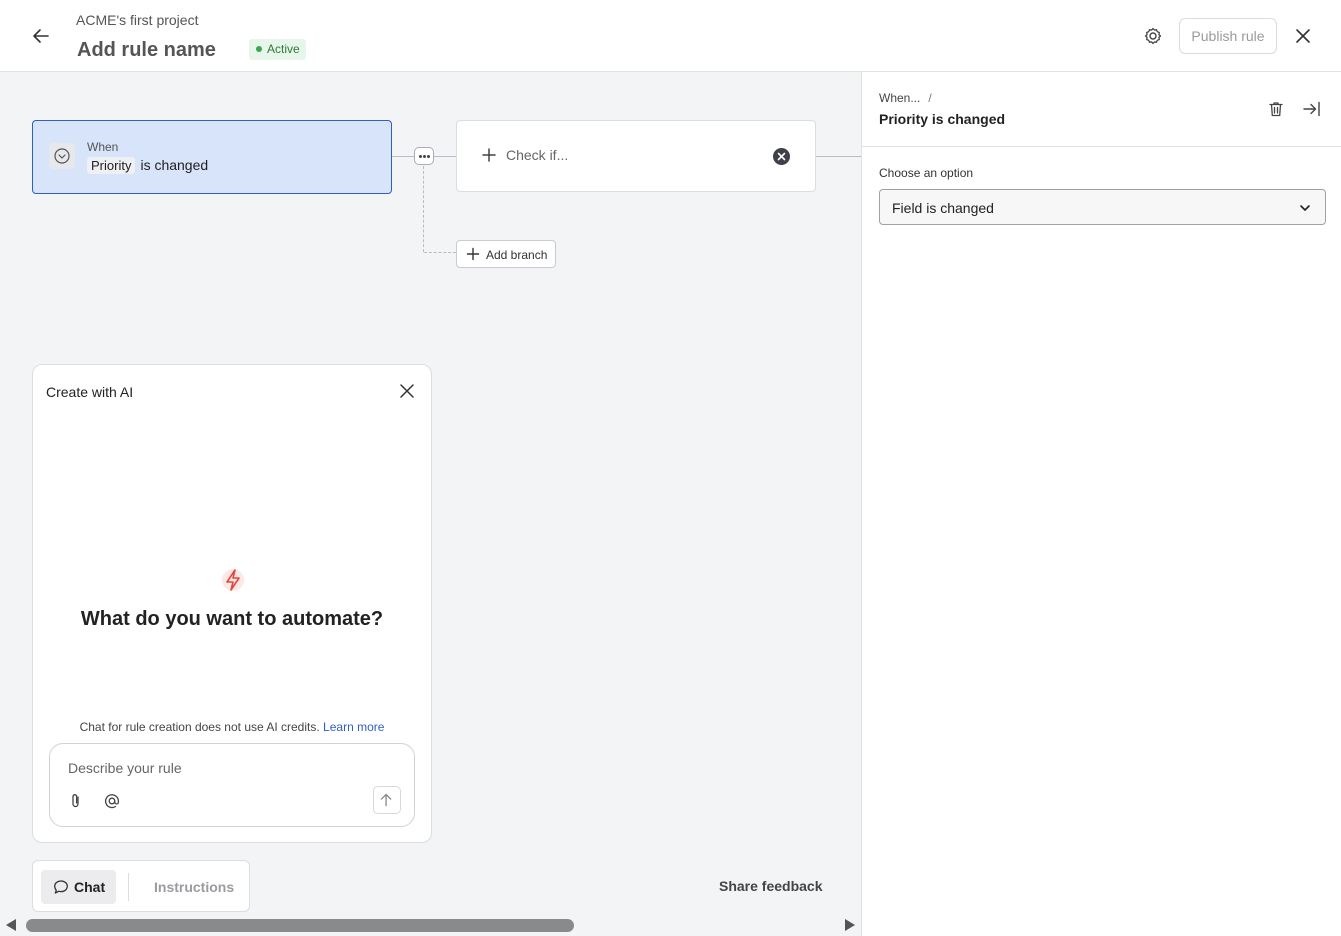  I want to click on publish-rule-button: Publish rule, so click(1228, 36).